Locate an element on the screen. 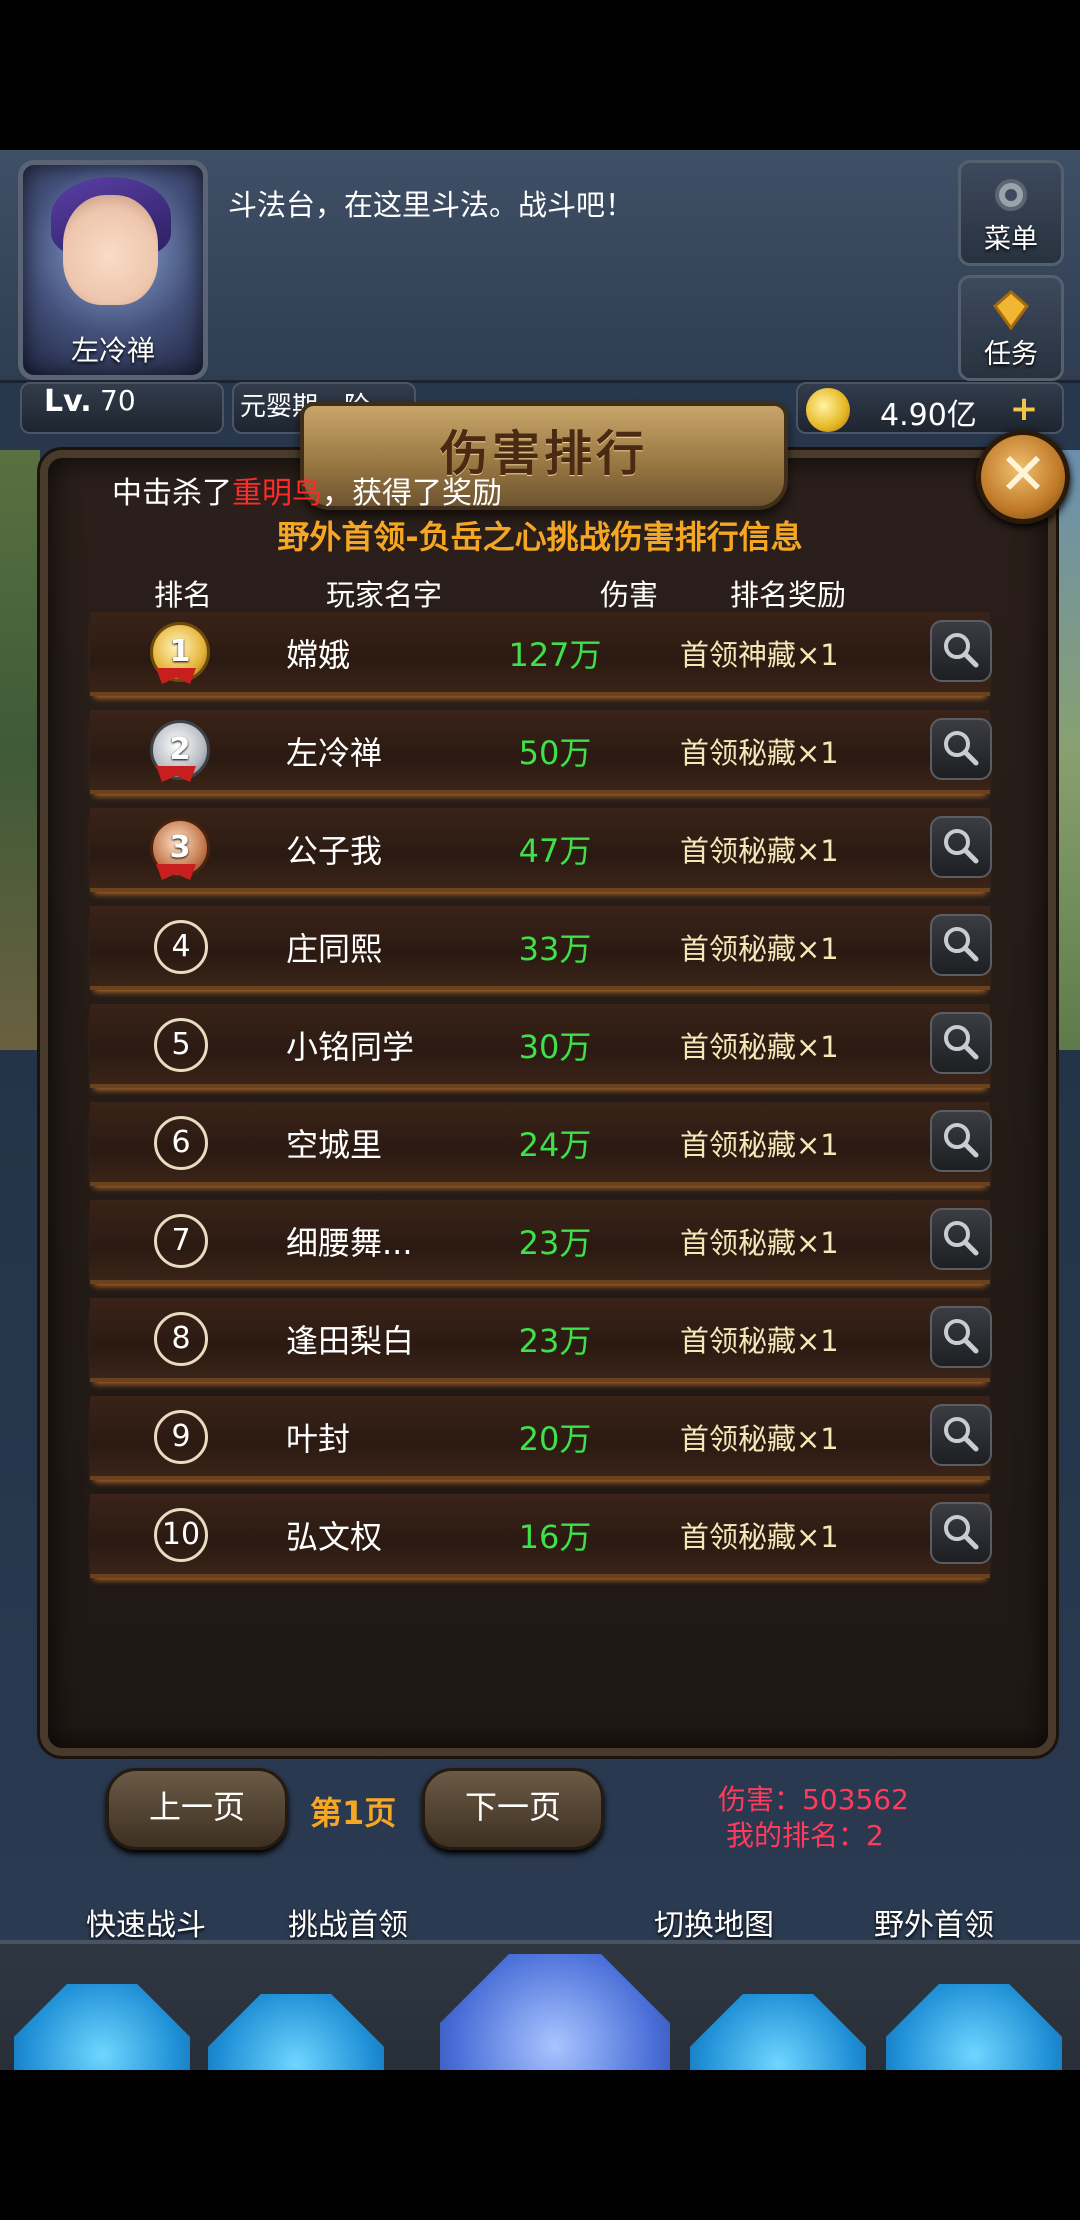 Image resolution: width=1080 pixels, height=2220 pixels. menu-label: 菜单 is located at coordinates (1011, 239).